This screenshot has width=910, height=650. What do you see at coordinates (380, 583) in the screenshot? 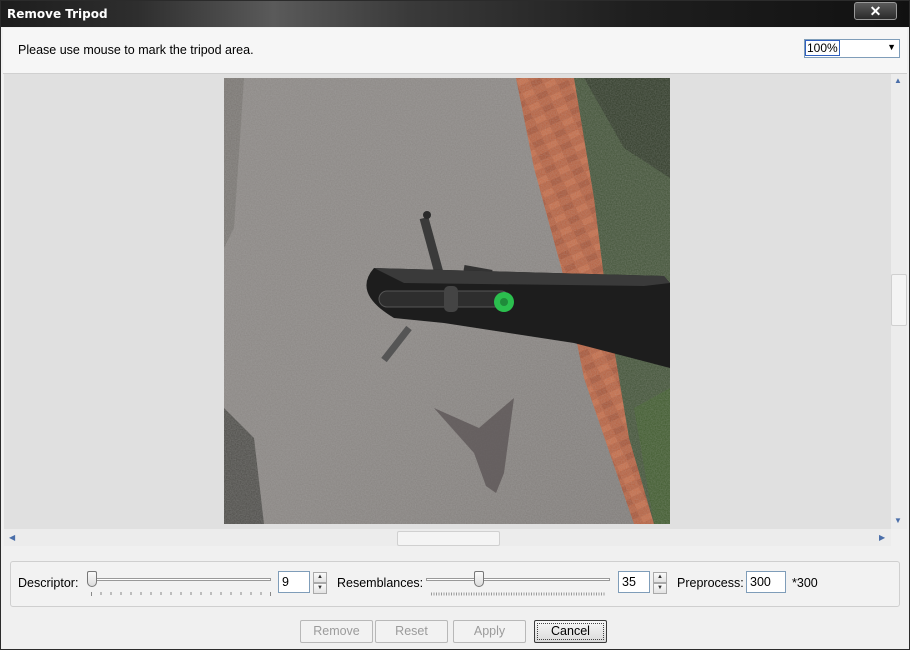
I see `resemblances-label: Resemblances:` at bounding box center [380, 583].